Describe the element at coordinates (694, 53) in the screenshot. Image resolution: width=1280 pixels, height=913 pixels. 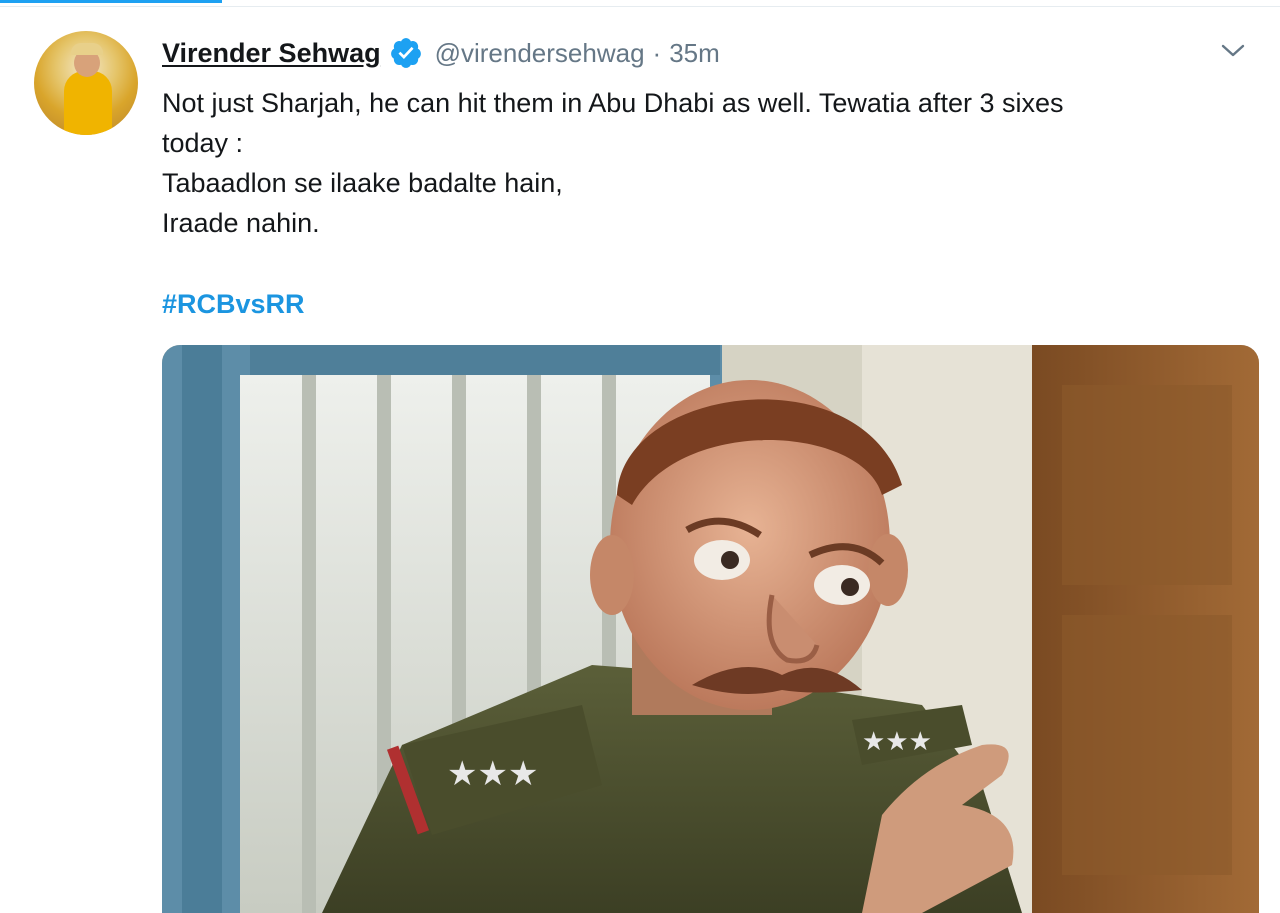
I see `timestamp: 35m` at that location.